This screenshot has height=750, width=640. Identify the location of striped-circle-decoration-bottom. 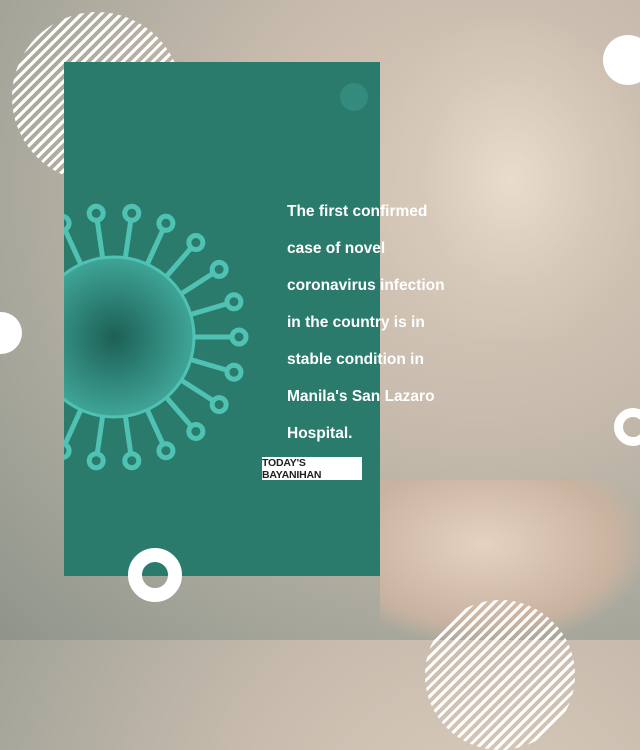
(500, 675).